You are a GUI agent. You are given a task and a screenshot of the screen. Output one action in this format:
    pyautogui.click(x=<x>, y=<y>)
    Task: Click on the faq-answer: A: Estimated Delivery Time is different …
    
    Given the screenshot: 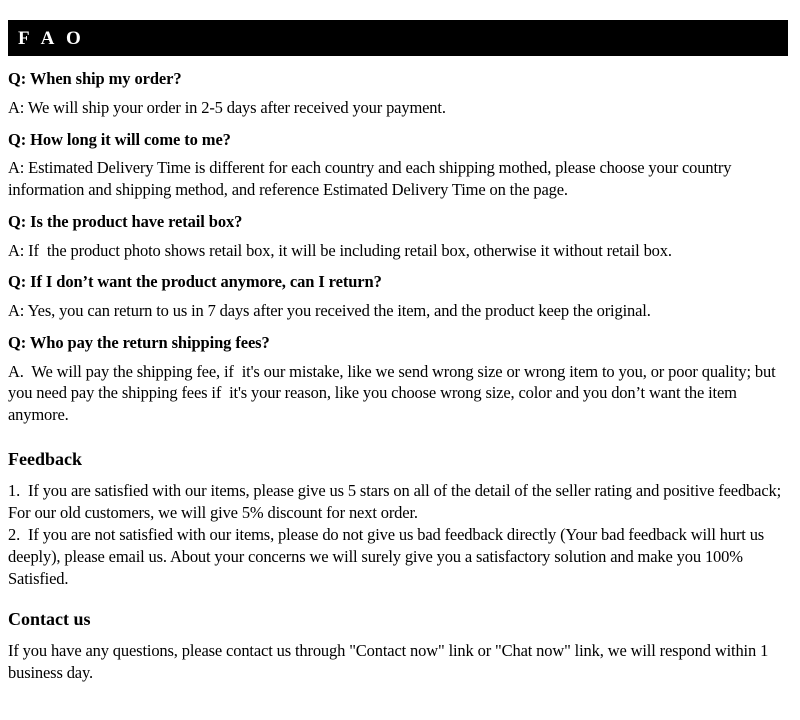 What is the action you would take?
    pyautogui.click(x=372, y=179)
    